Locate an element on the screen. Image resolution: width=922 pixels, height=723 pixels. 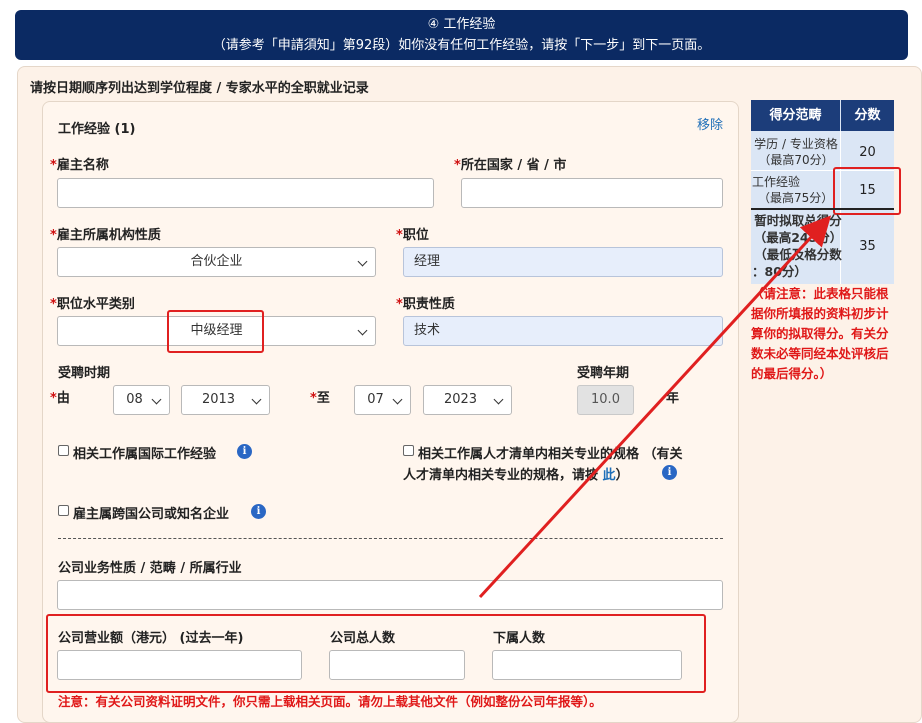
to-year-select: 2023 is located at coordinates (467, 400).